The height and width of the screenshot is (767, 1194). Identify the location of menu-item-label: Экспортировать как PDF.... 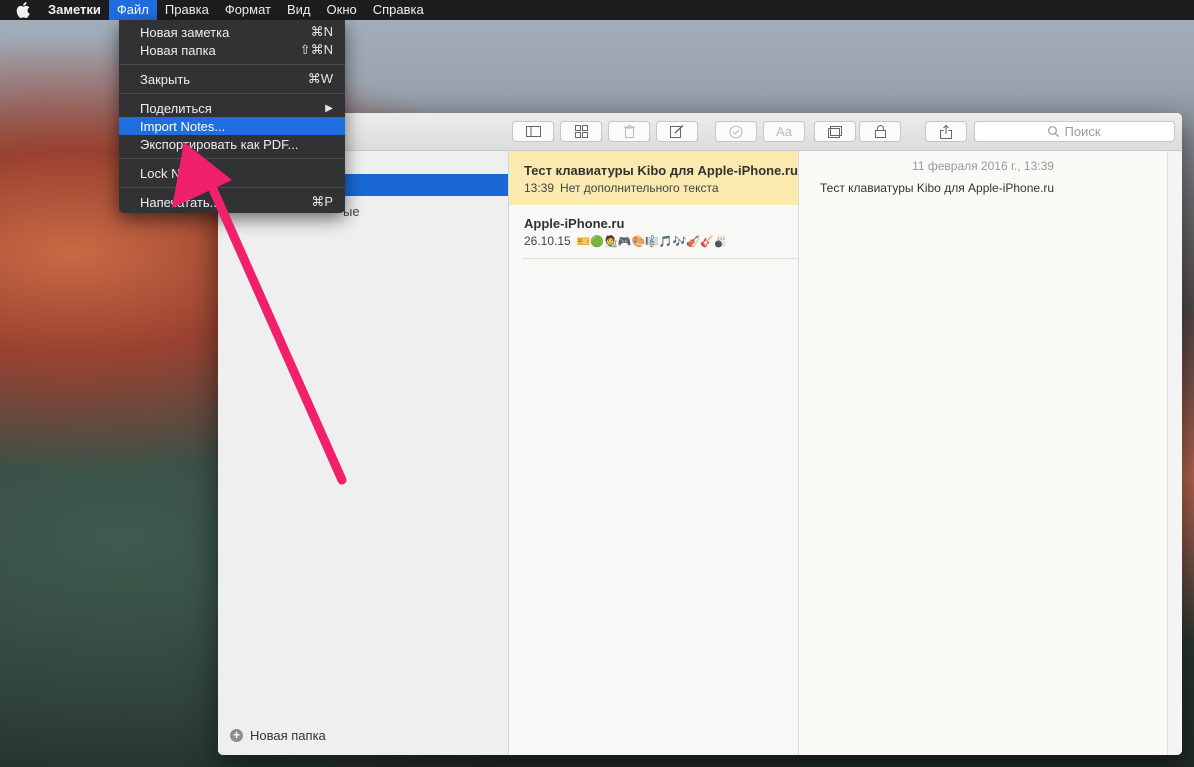
(219, 144).